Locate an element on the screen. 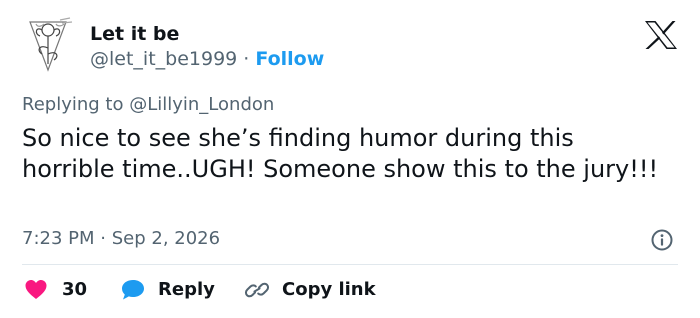  x-logo-icon is located at coordinates (661, 35).